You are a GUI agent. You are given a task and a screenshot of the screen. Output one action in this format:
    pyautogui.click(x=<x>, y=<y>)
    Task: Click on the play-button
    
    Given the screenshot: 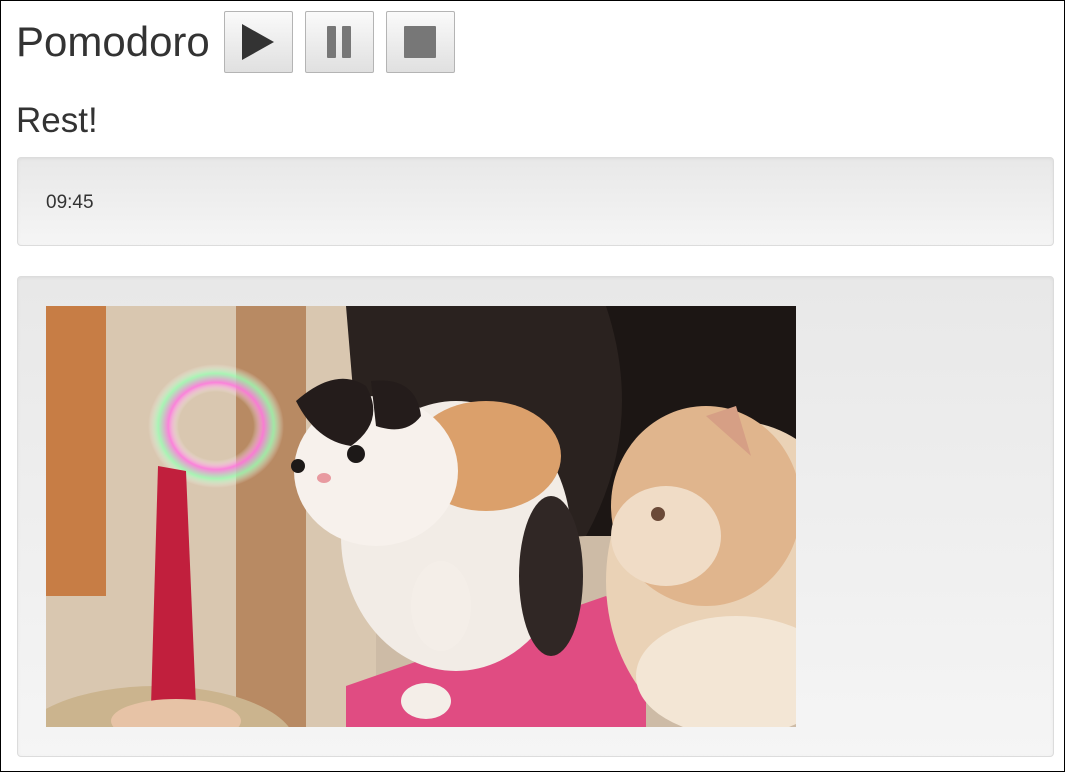 What is the action you would take?
    pyautogui.click(x=258, y=42)
    